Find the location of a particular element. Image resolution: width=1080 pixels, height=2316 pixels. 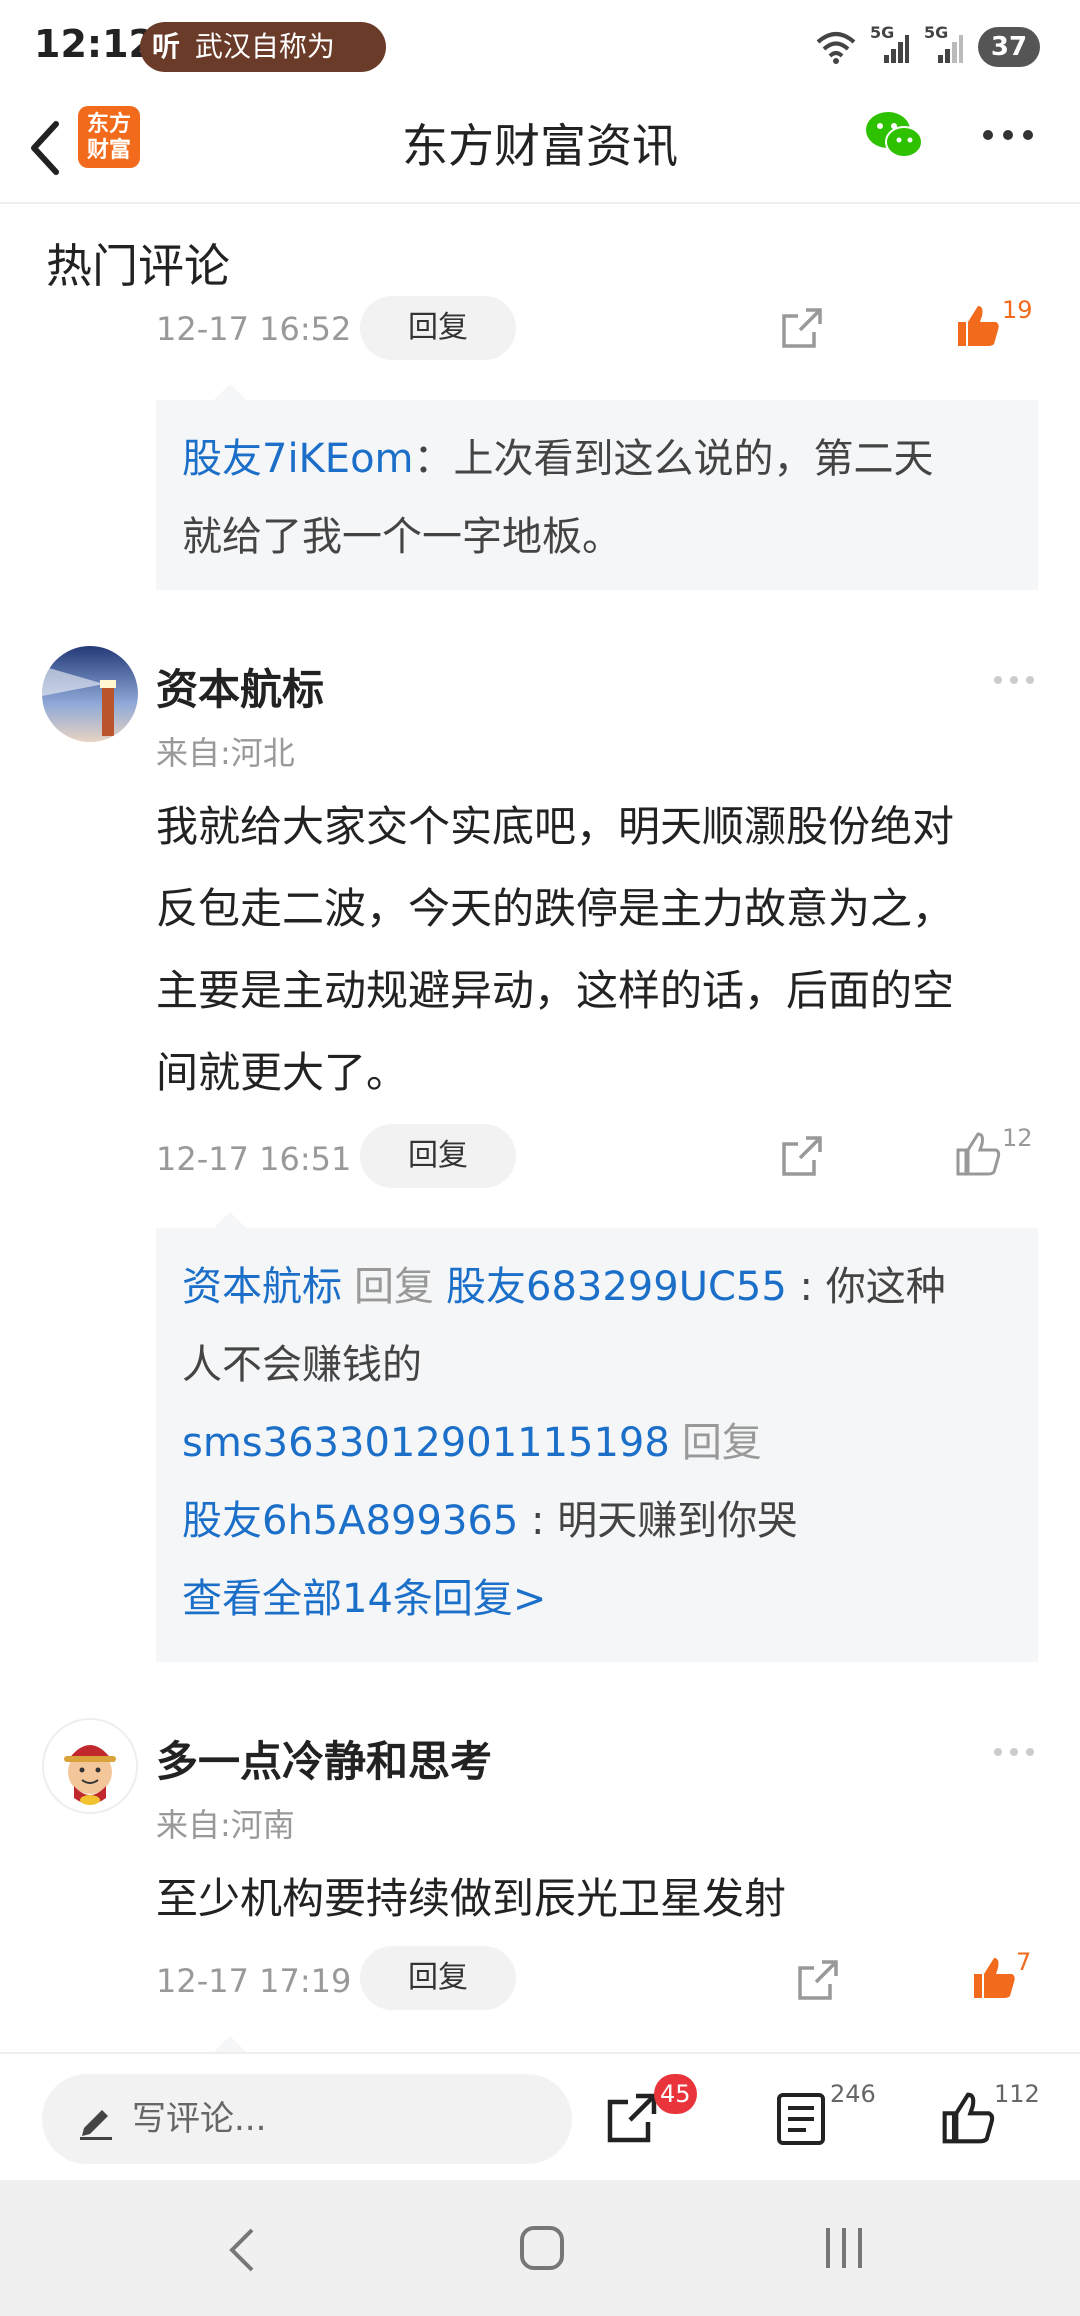

listen-pill: 听 武汉自称为 is located at coordinates (263, 47).